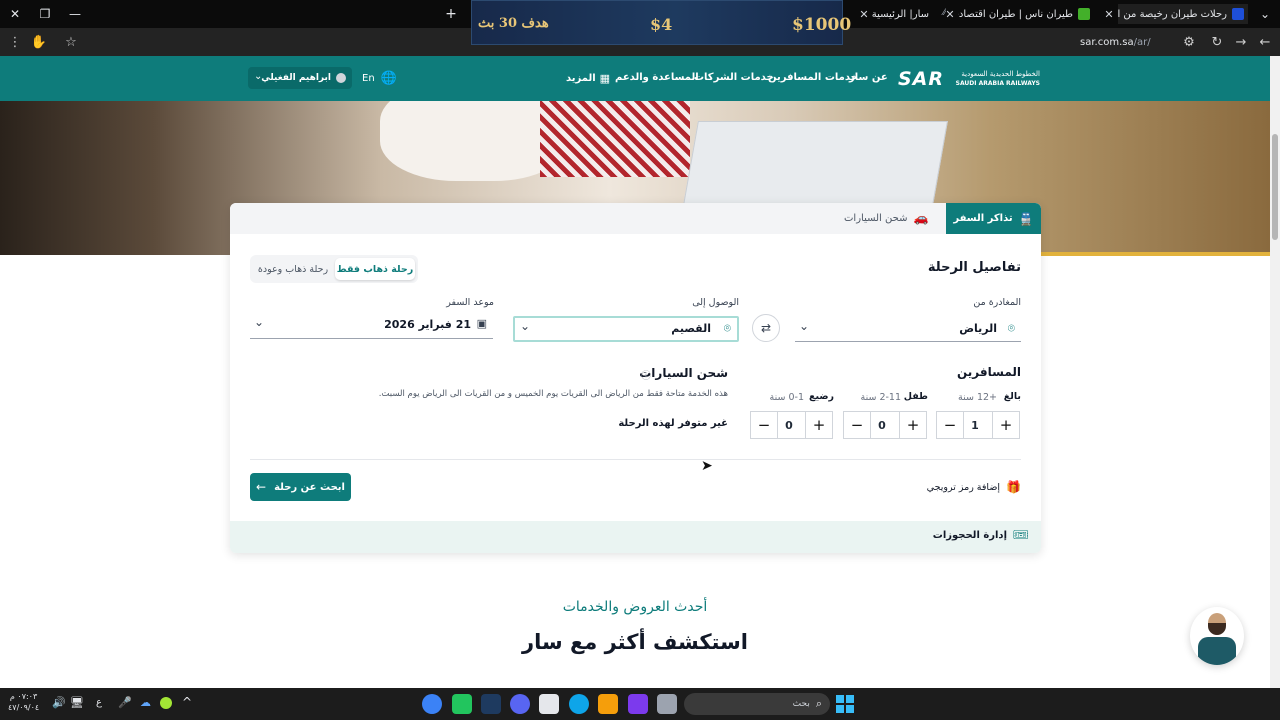 This screenshot has width=1280, height=720. What do you see at coordinates (608, 704) in the screenshot?
I see `file-explorer-taskbar-icon` at bounding box center [608, 704].